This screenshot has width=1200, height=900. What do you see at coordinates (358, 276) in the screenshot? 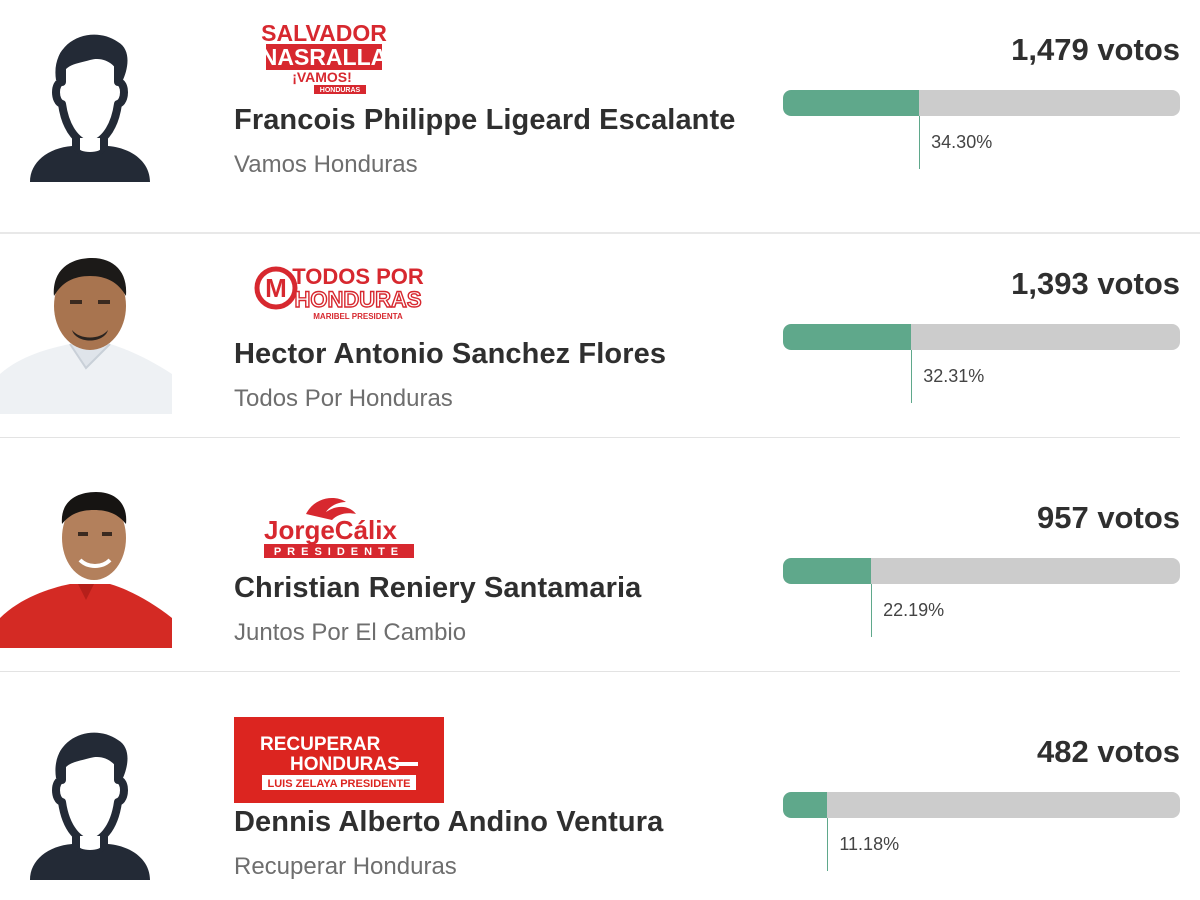
I see `logo-line-1: TODOS POR` at bounding box center [358, 276].